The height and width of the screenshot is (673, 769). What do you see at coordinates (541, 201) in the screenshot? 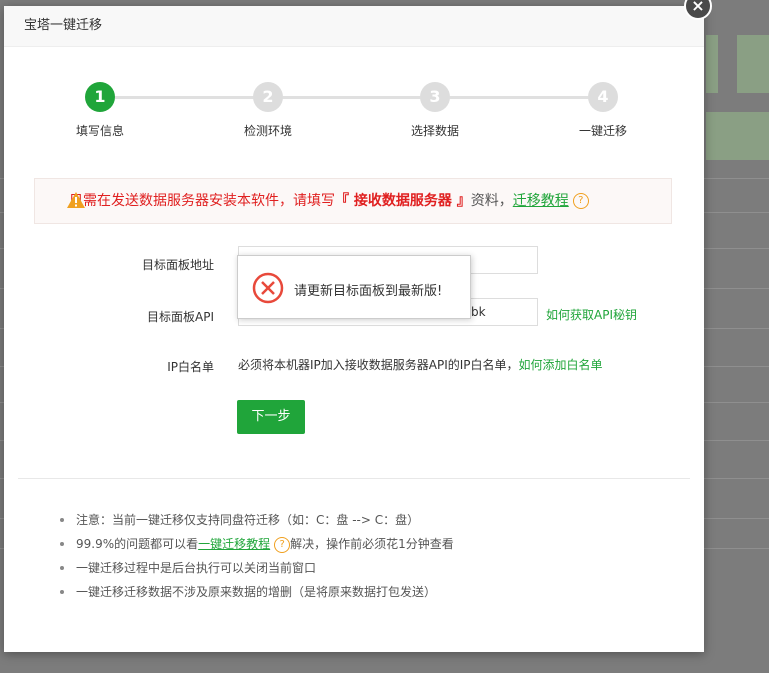
I see `migration-tutorial-link: 迁移教程` at bounding box center [541, 201].